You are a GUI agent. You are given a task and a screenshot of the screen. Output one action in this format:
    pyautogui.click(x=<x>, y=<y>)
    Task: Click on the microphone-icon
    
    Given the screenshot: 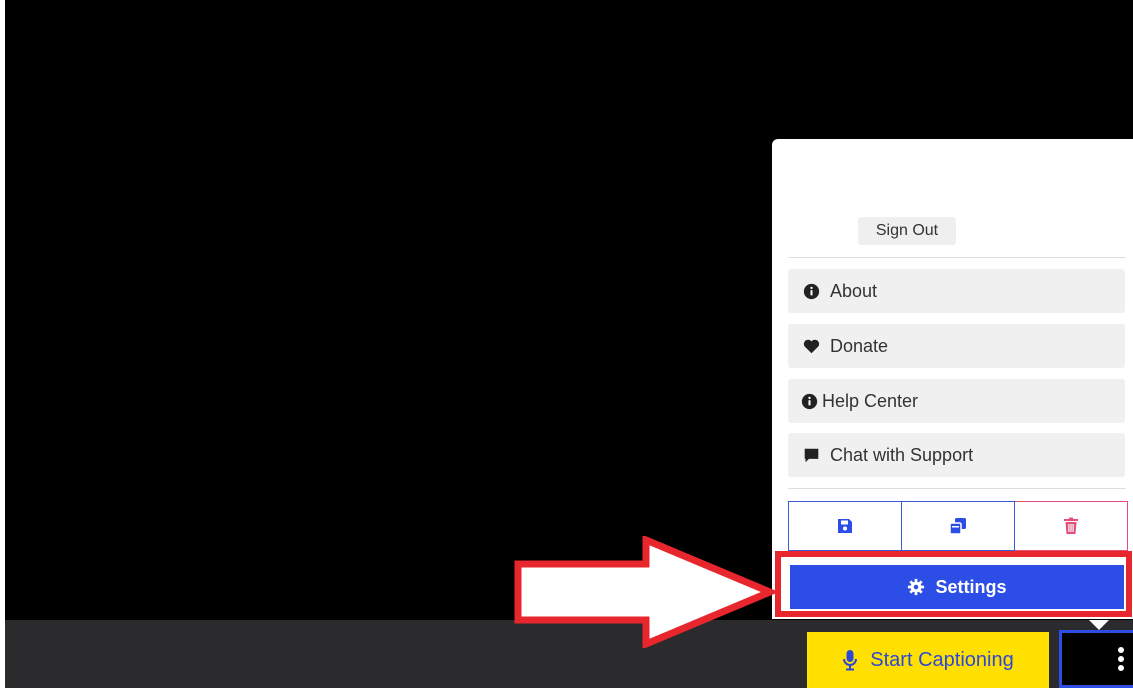 What is the action you would take?
    pyautogui.click(x=850, y=660)
    